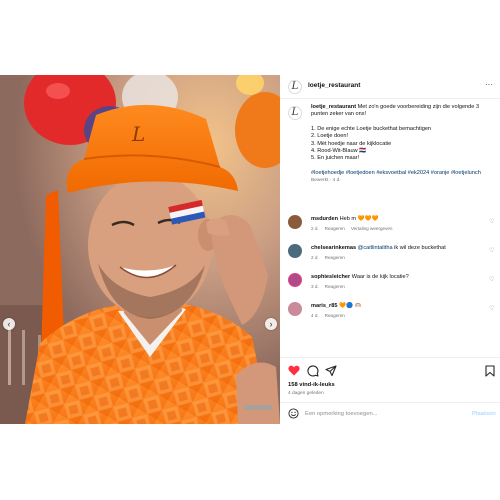 This screenshot has width=500, height=500. What do you see at coordinates (138, 134) in the screenshot?
I see `svg-text: L` at bounding box center [138, 134].